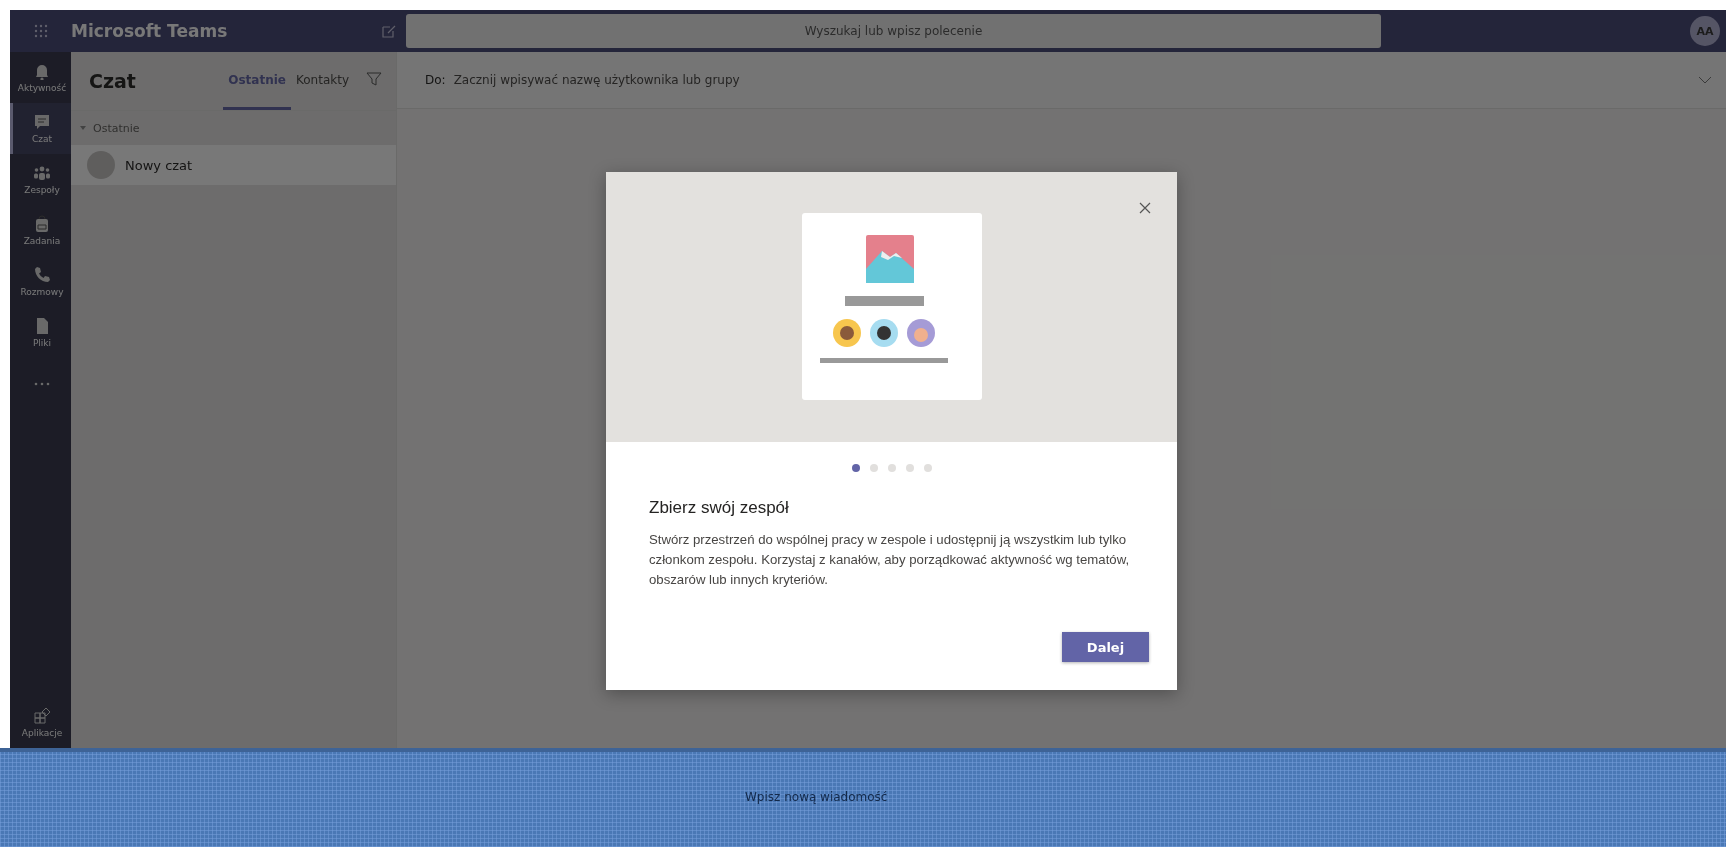 This screenshot has height=847, width=1726. I want to click on to-label: Do:, so click(435, 80).